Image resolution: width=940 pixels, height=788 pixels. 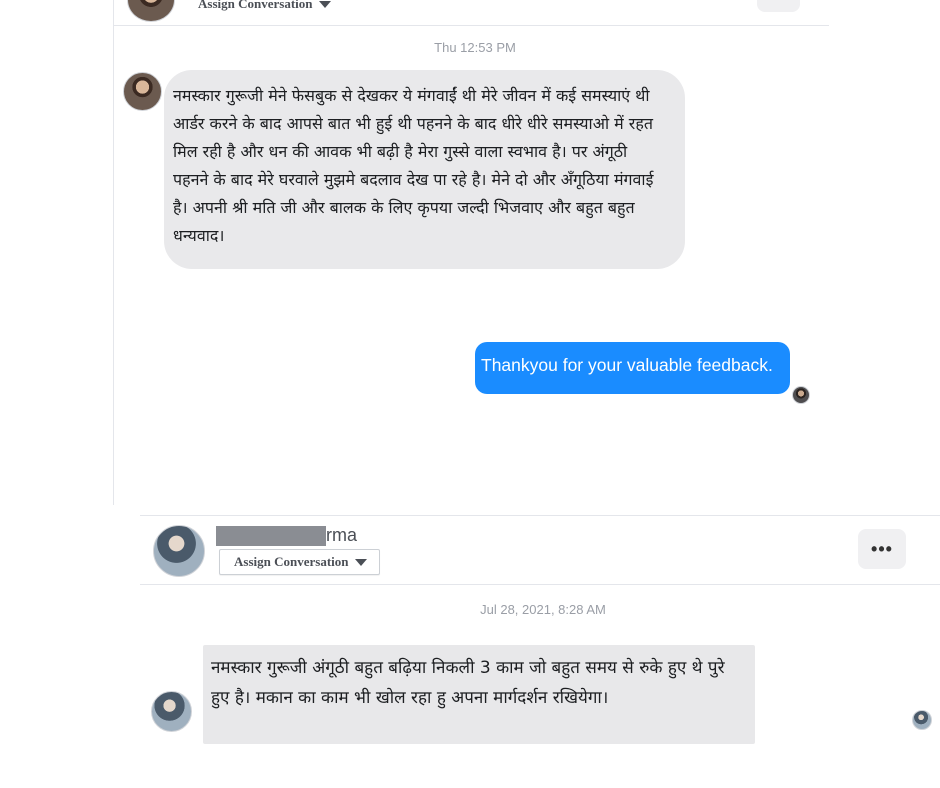 I want to click on more-options-button, so click(x=778, y=6).